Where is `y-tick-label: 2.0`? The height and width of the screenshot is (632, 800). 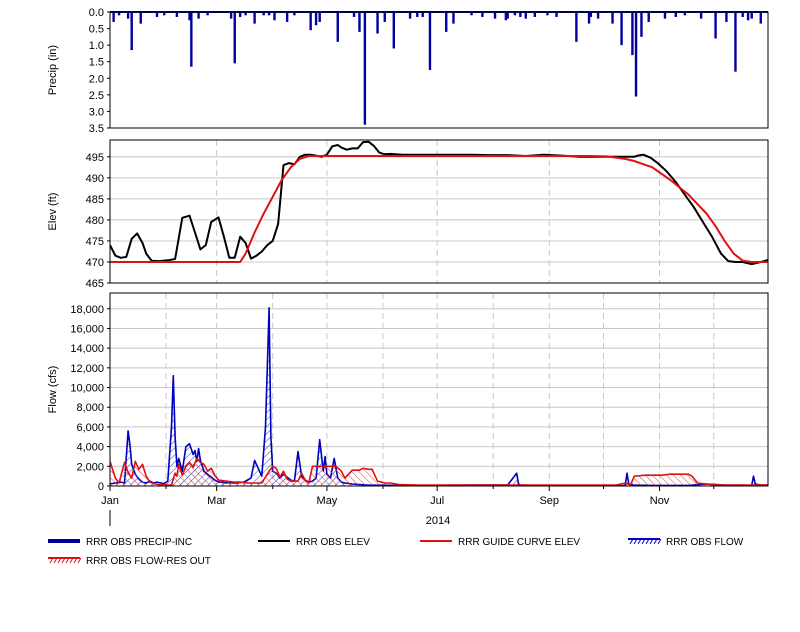 y-tick-label: 2.0 is located at coordinates (96, 79).